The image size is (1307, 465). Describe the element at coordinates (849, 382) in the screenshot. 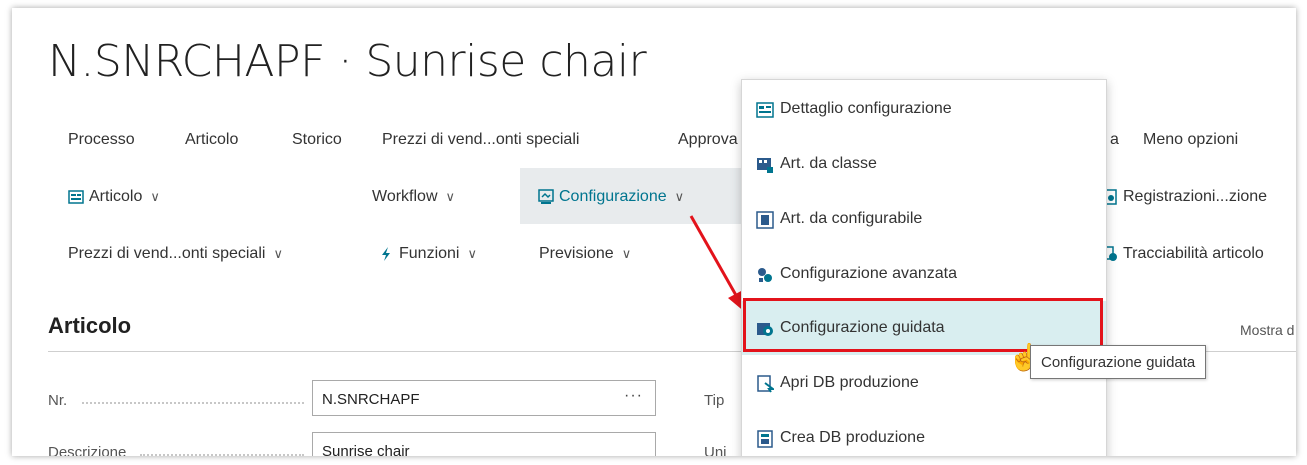

I see `menu-item-label: Apri DB produzione` at that location.